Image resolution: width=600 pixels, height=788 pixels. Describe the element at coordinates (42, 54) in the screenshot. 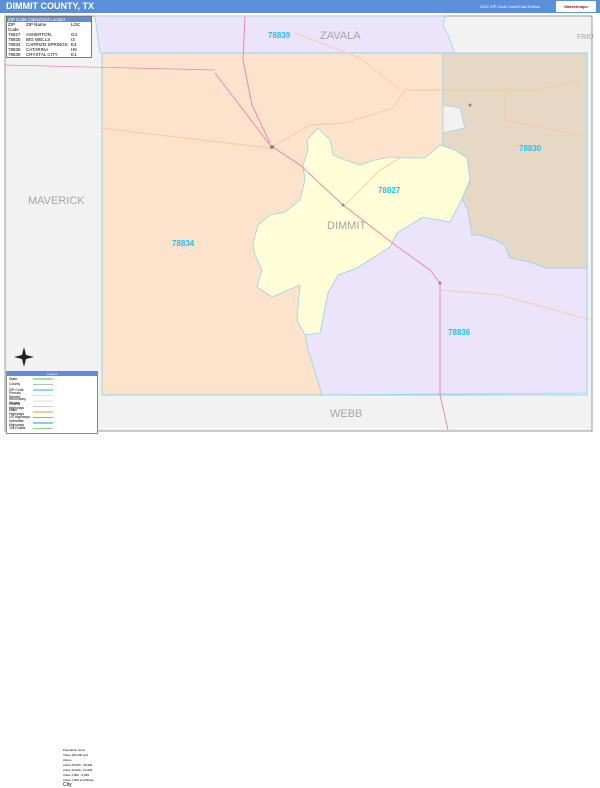

I see `name-cell: CRYSTAL CITY` at that location.